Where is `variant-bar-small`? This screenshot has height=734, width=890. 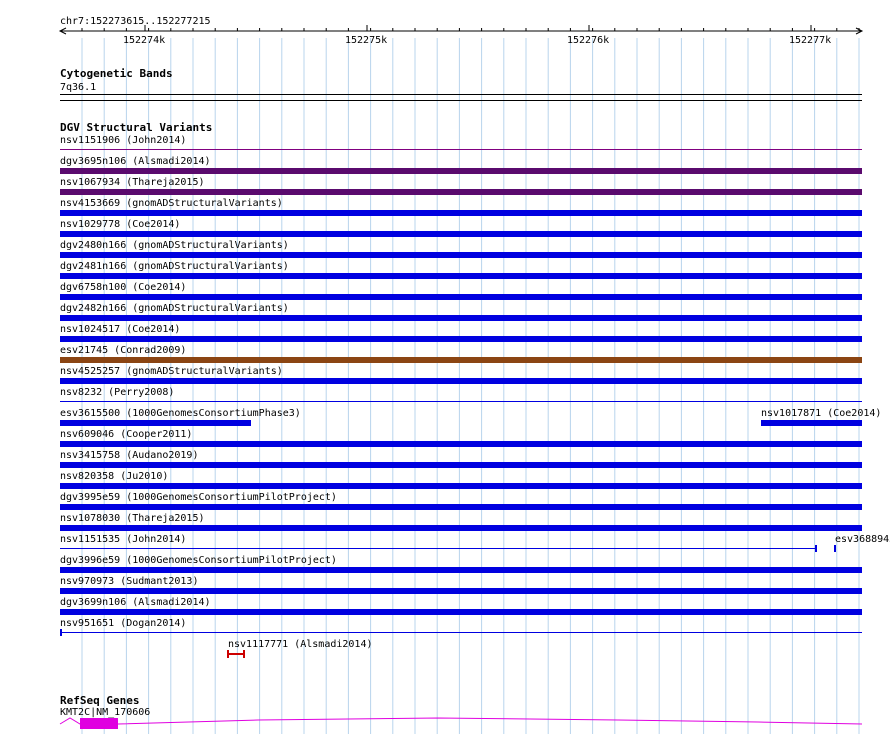
variant-bar-small is located at coordinates (237, 654).